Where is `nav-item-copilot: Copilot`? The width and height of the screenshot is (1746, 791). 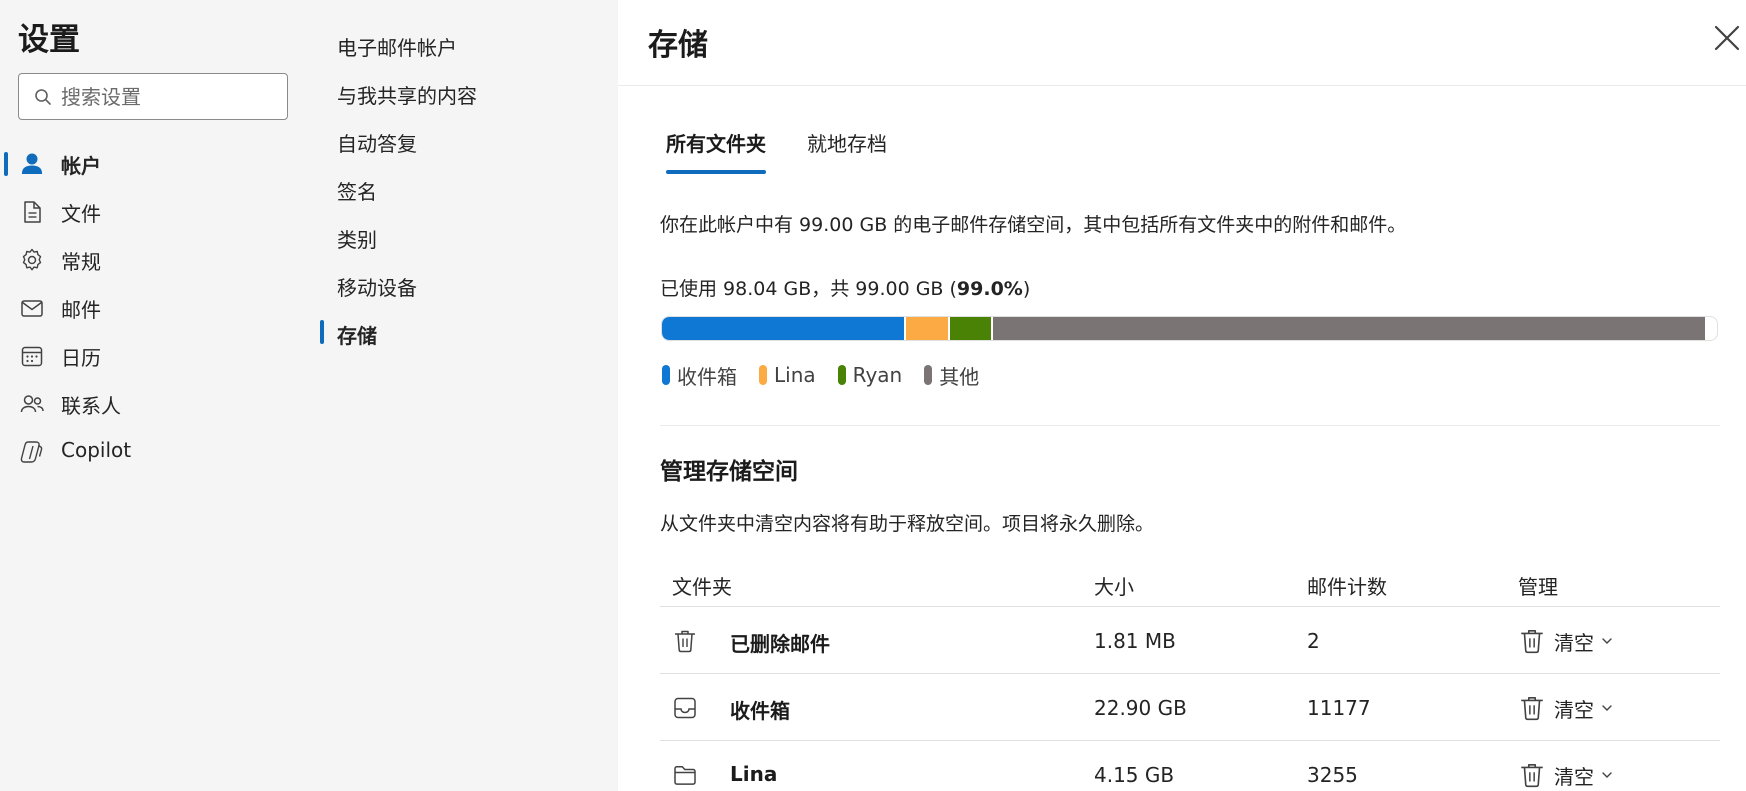 nav-item-copilot: Copilot is located at coordinates (159, 451).